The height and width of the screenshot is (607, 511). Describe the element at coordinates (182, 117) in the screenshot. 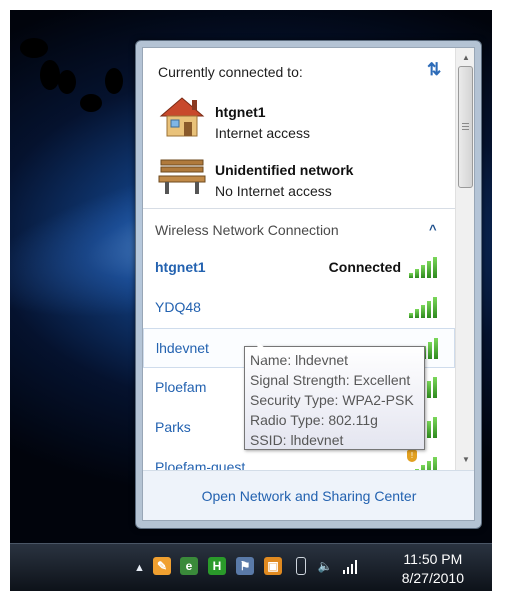

I see `house-icon` at that location.